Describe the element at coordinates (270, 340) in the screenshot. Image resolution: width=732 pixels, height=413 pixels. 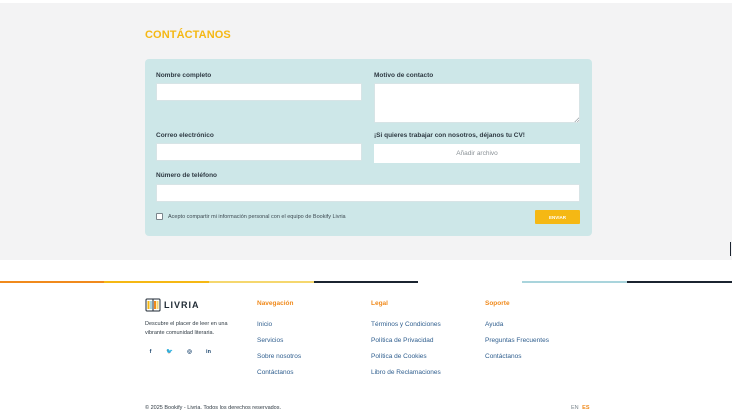
I see `footer-link-servicios: Servicios` at that location.